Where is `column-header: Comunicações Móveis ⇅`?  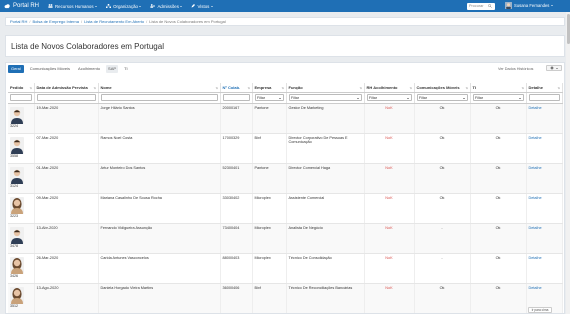 column-header: Comunicações Móveis ⇅ is located at coordinates (442, 88).